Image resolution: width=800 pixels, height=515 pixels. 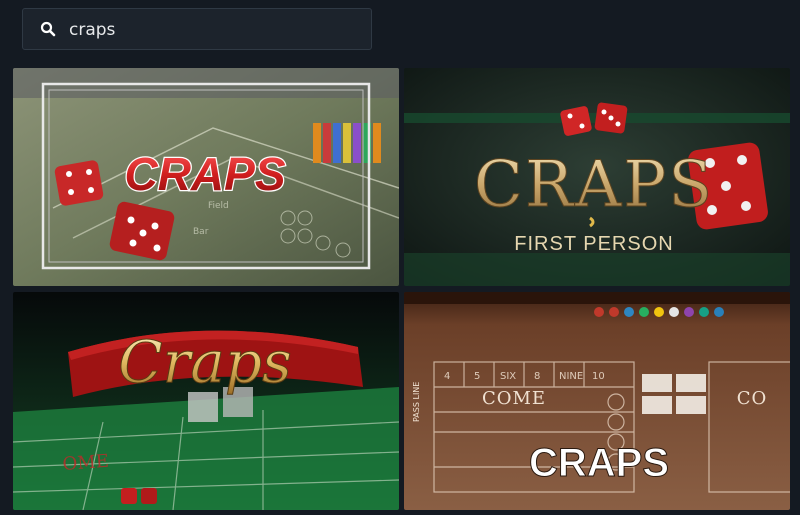 What do you see at coordinates (508, 376) in the screenshot?
I see `table-number: SIX` at bounding box center [508, 376].